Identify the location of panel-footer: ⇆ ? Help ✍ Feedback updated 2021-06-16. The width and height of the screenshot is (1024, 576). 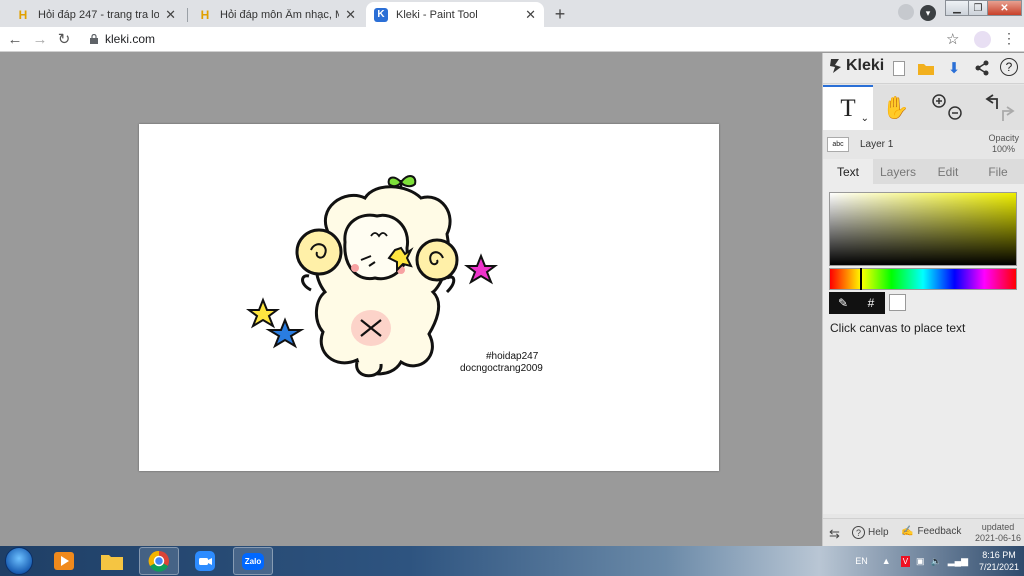
(923, 532).